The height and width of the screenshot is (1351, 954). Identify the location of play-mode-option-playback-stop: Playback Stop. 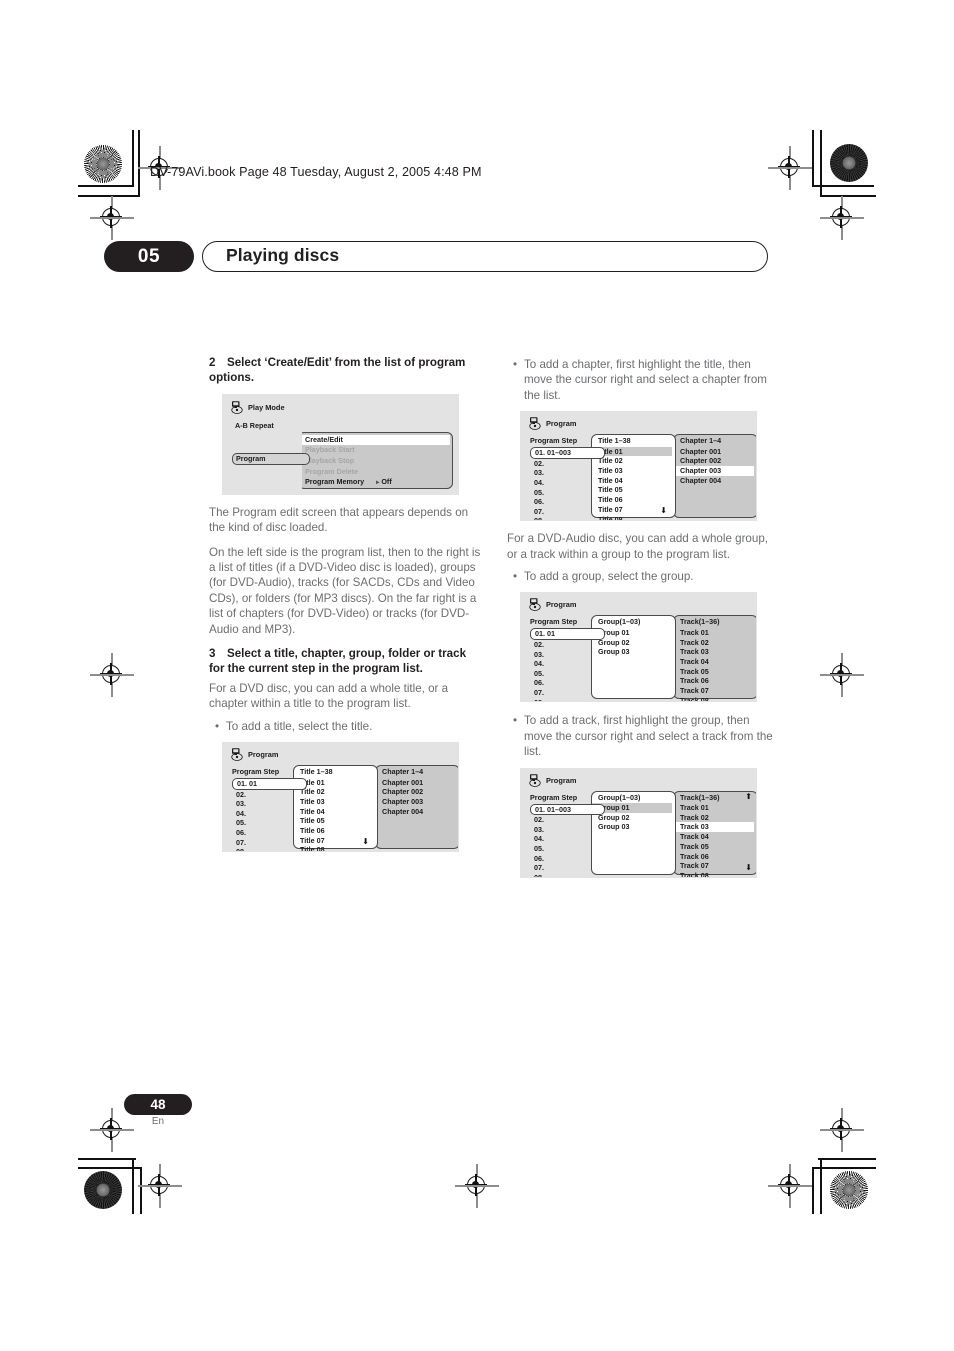
(375, 461).